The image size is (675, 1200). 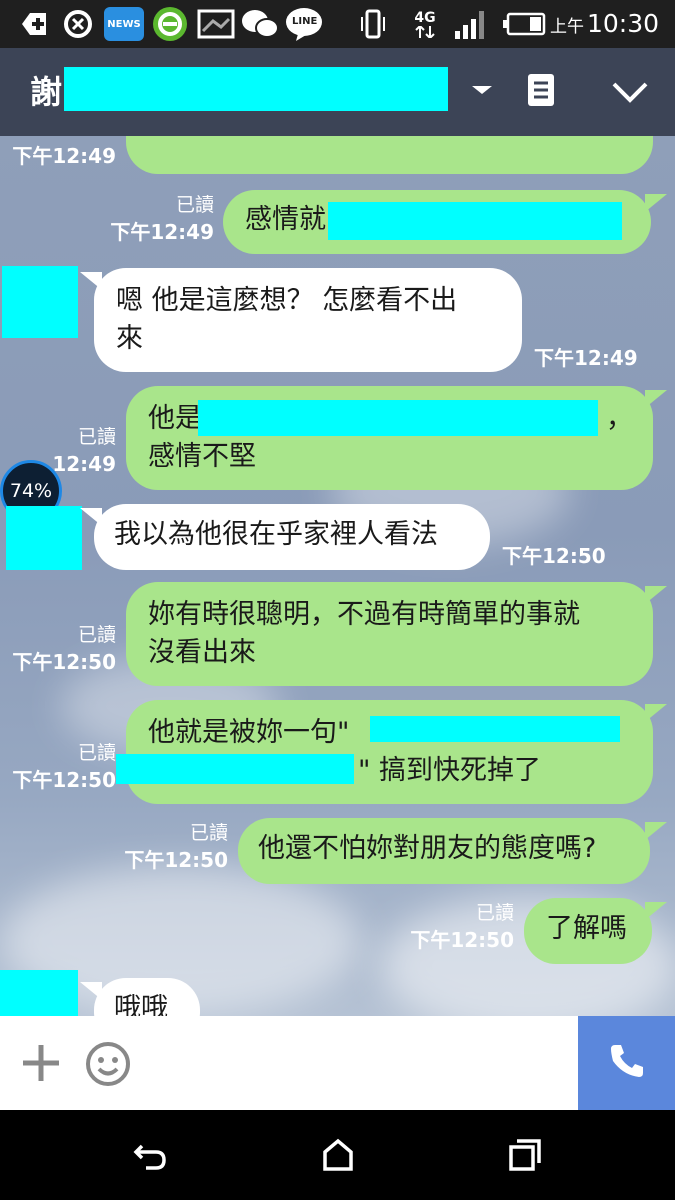 I want to click on message-text-line: 他是, so click(x=175, y=418).